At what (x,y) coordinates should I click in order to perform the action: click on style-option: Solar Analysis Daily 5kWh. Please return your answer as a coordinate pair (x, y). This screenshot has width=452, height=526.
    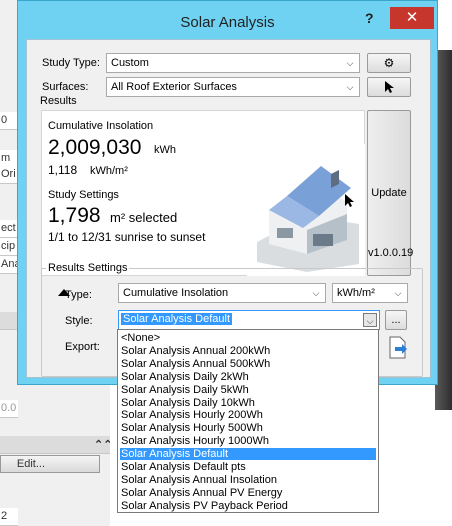
    Looking at the image, I should click on (248, 390).